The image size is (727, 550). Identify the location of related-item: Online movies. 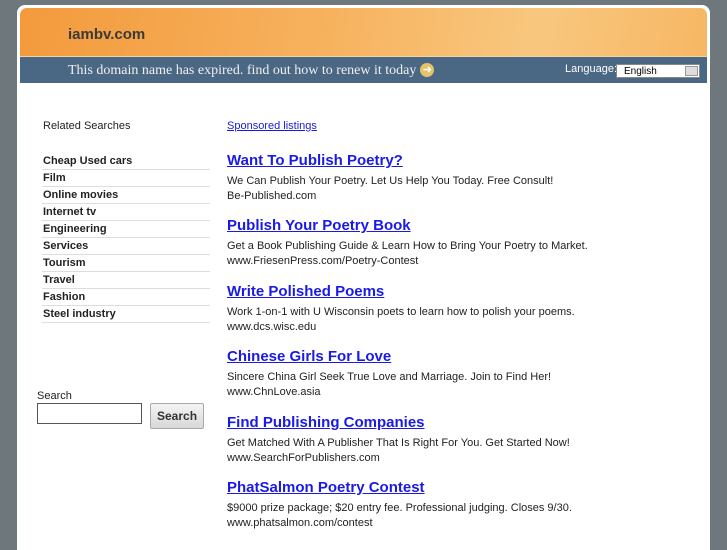
(126, 195).